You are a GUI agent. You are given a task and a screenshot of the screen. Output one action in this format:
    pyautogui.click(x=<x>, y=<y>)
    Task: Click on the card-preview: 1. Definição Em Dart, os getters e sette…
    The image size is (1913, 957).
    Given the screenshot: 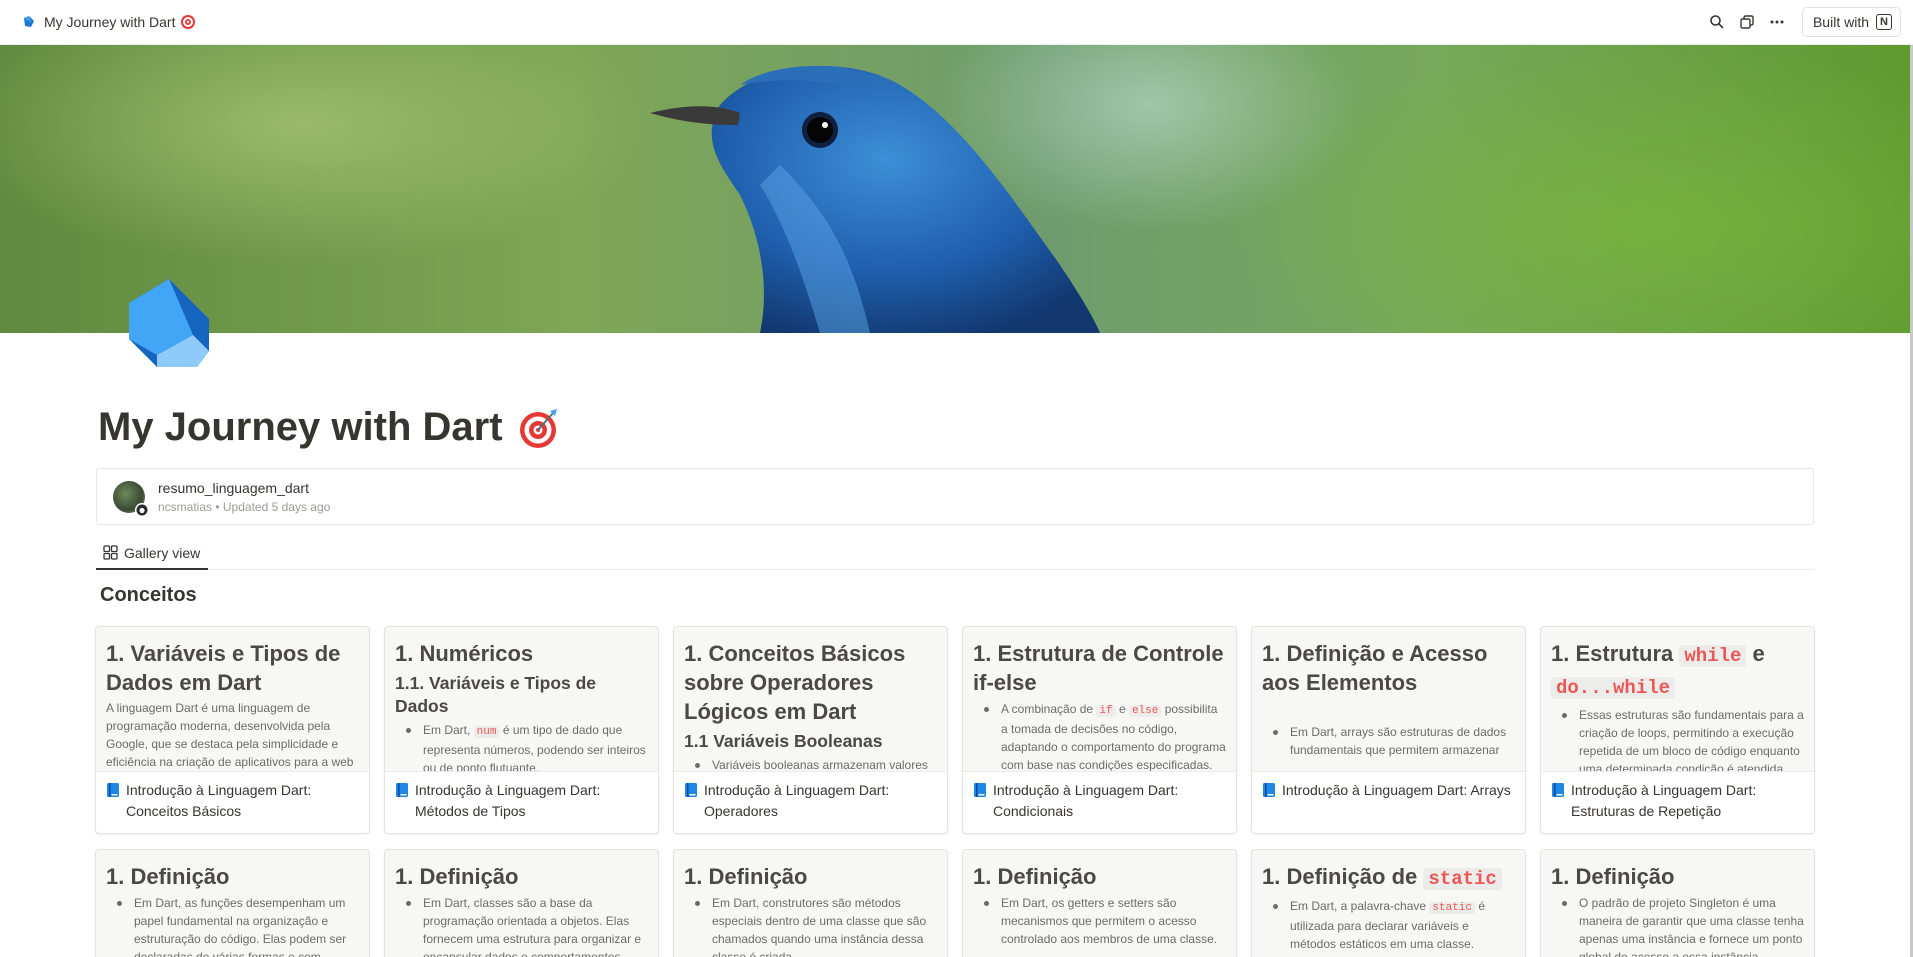 What is the action you would take?
    pyautogui.click(x=1099, y=903)
    